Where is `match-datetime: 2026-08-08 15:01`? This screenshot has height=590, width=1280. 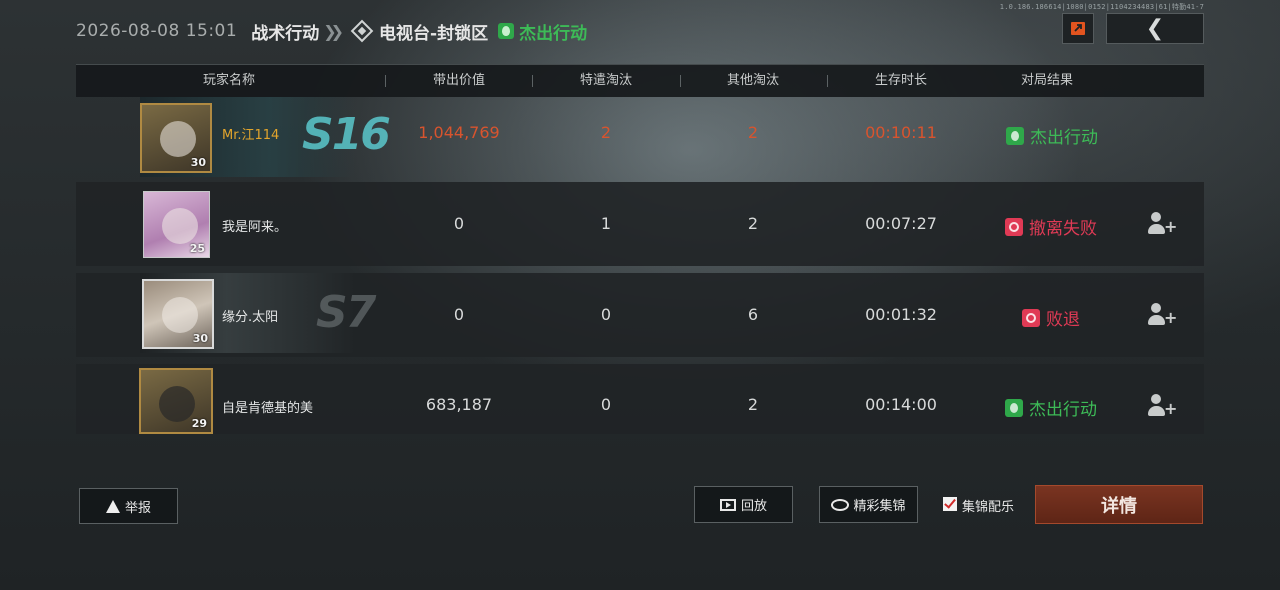 match-datetime: 2026-08-08 15:01 is located at coordinates (157, 31).